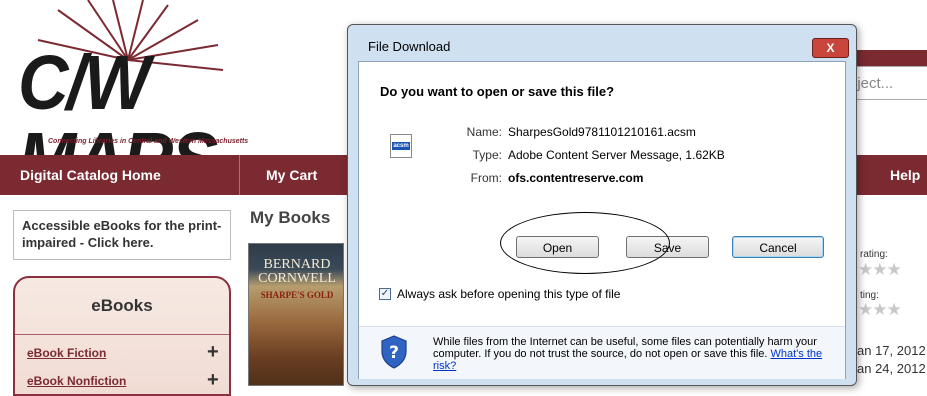  I want to click on book-cover-series: SHARPE'S GOLD, so click(297, 295).